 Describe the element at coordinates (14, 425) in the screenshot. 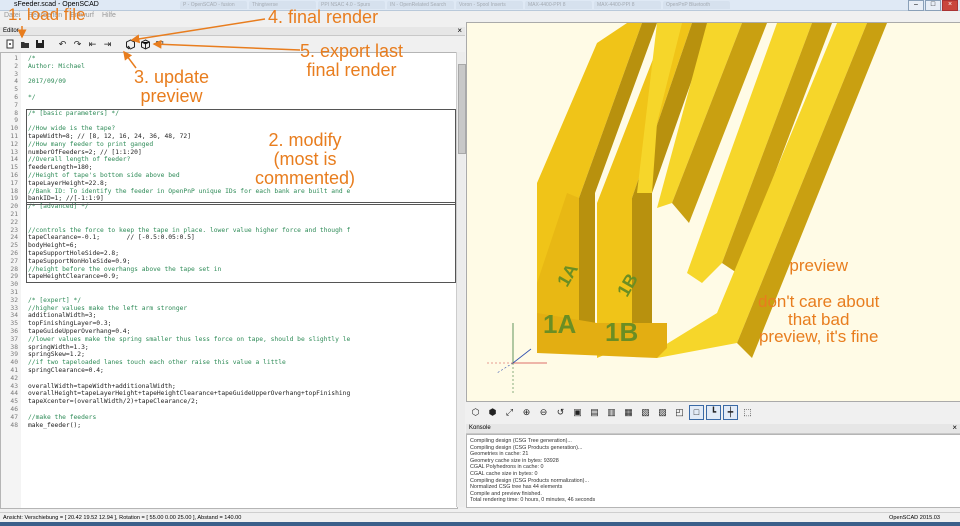

I see `line-number: 48` at that location.